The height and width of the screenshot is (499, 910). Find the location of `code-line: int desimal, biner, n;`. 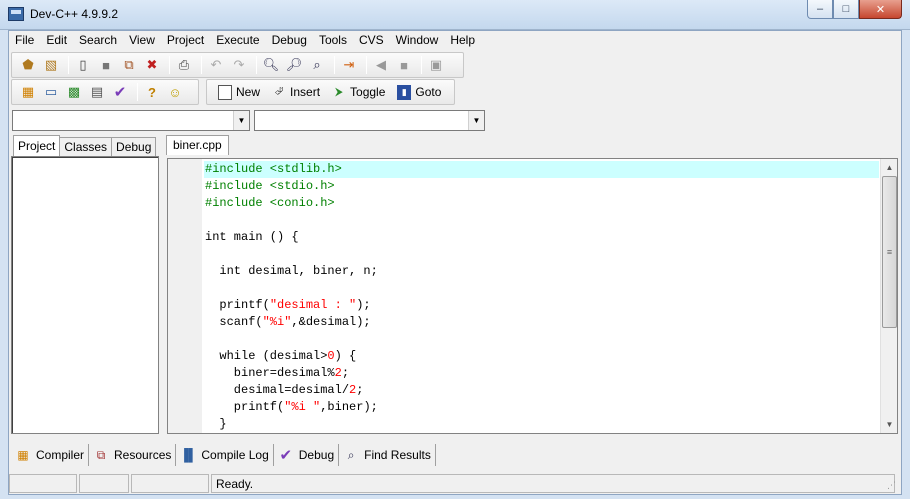

code-line: int desimal, biner, n; is located at coordinates (541, 271).